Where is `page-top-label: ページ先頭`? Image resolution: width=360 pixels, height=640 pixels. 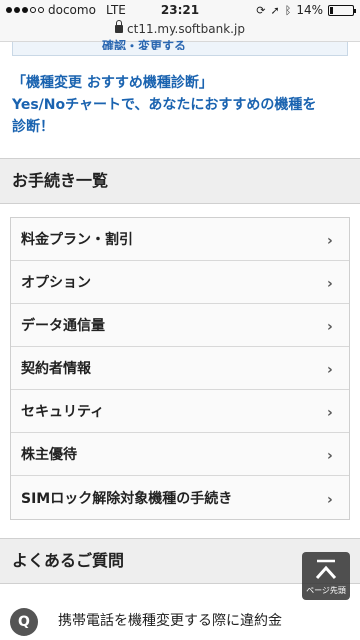
page-top-label: ページ先頭 is located at coordinates (326, 590).